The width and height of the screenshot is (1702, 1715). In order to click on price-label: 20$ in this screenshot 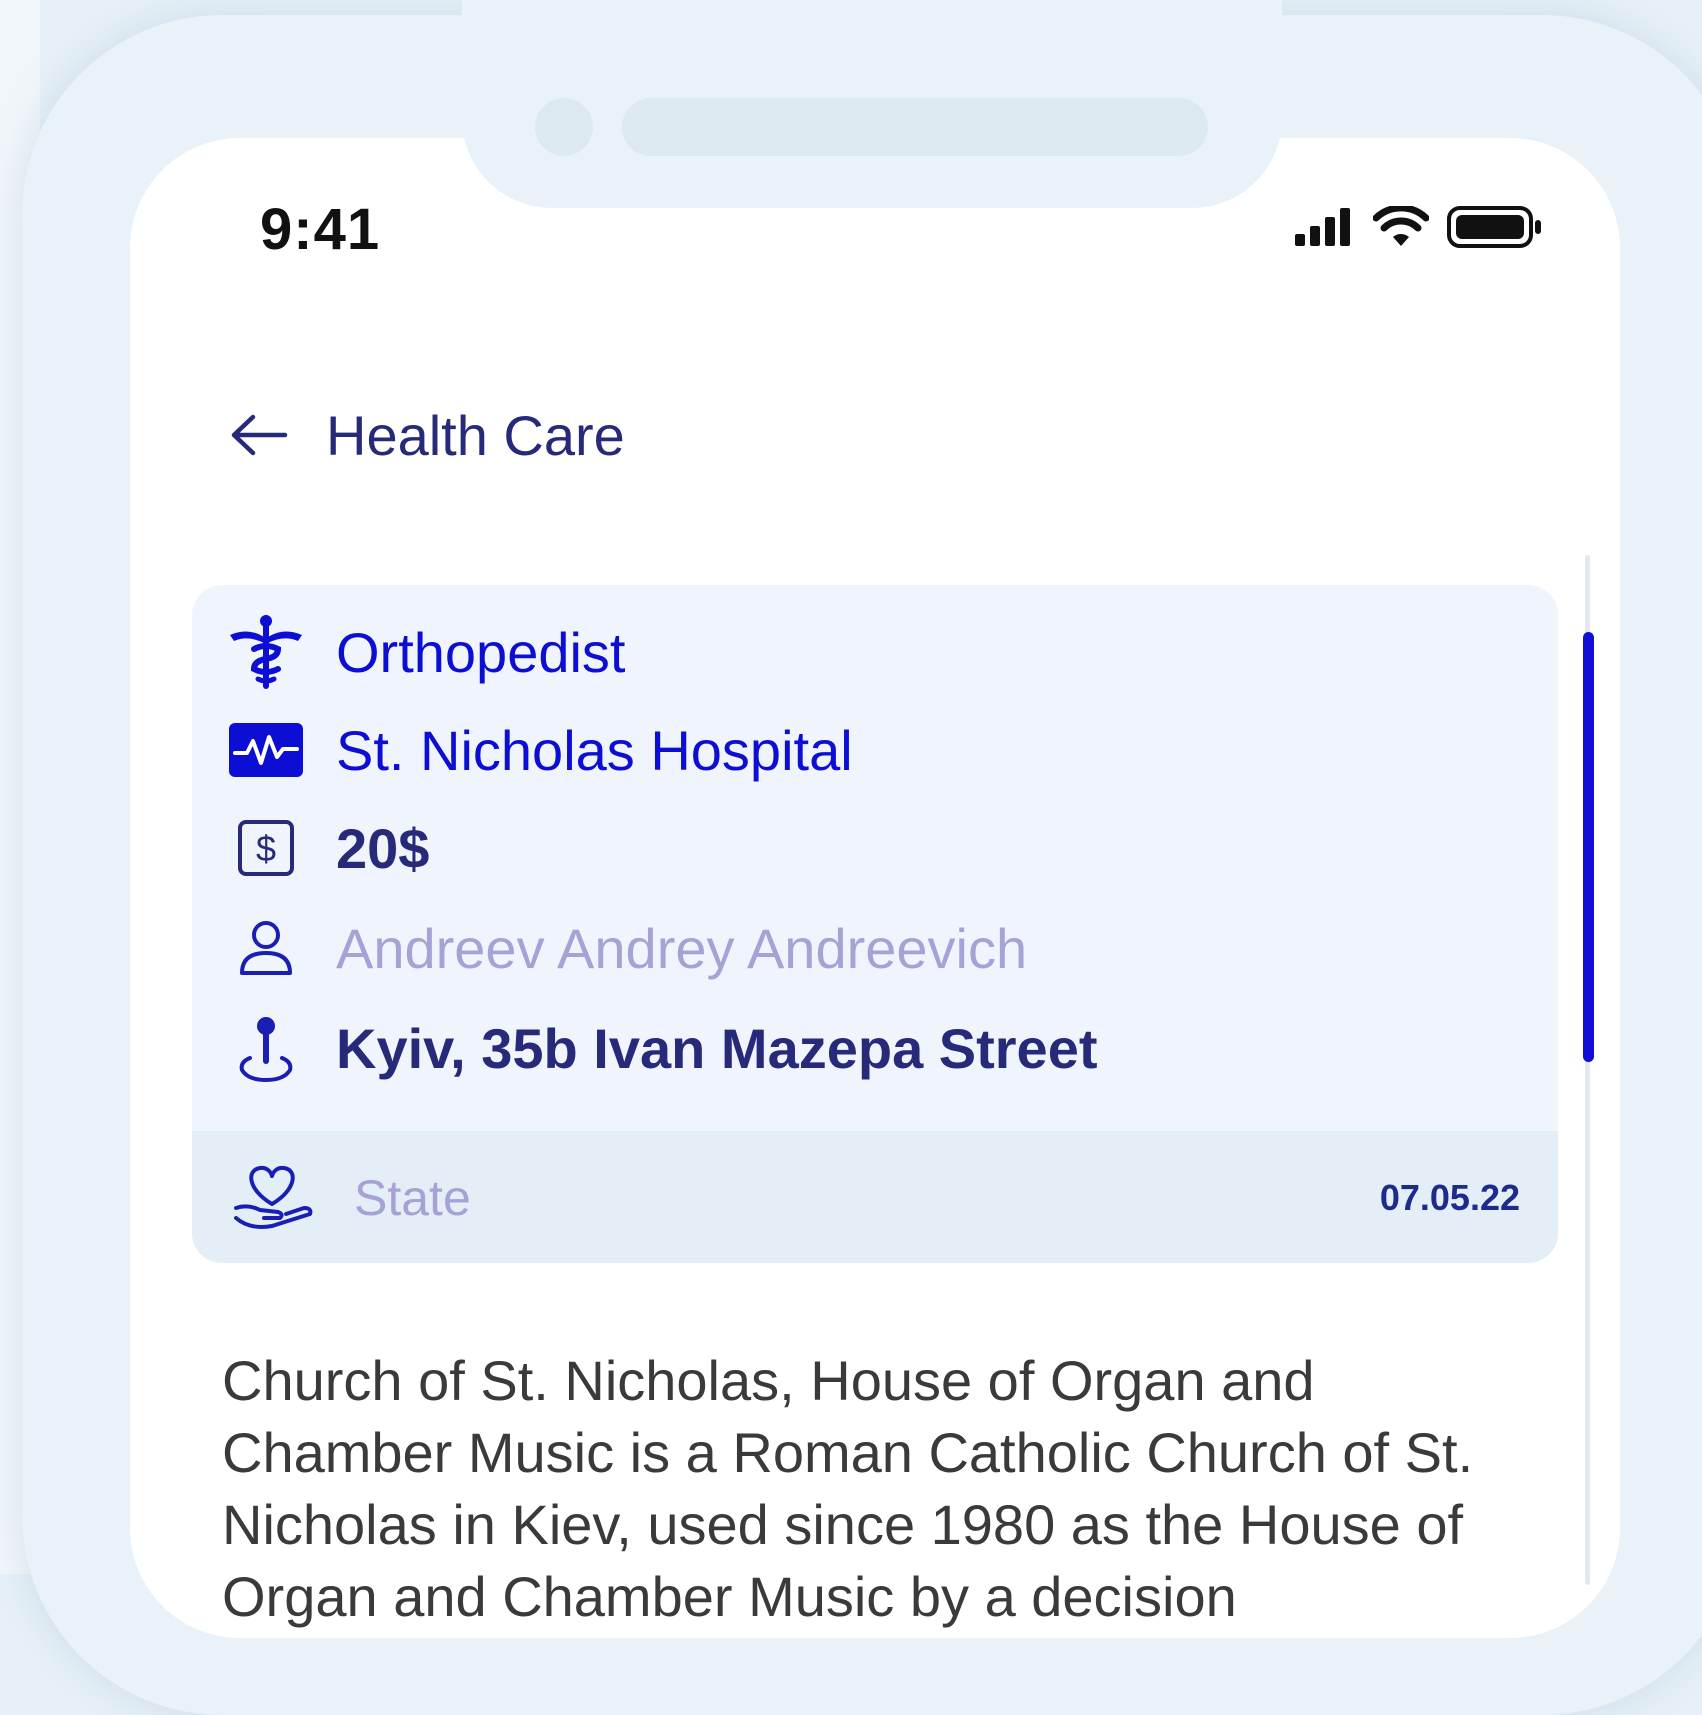, I will do `click(383, 848)`.